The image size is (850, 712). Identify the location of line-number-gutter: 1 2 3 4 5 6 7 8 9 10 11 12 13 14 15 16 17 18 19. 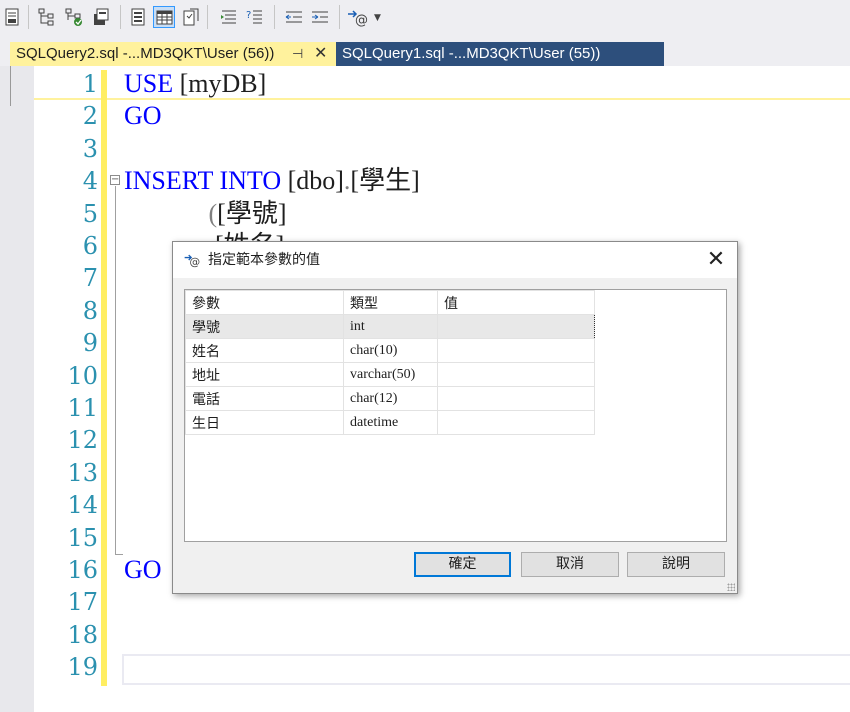
(67, 389).